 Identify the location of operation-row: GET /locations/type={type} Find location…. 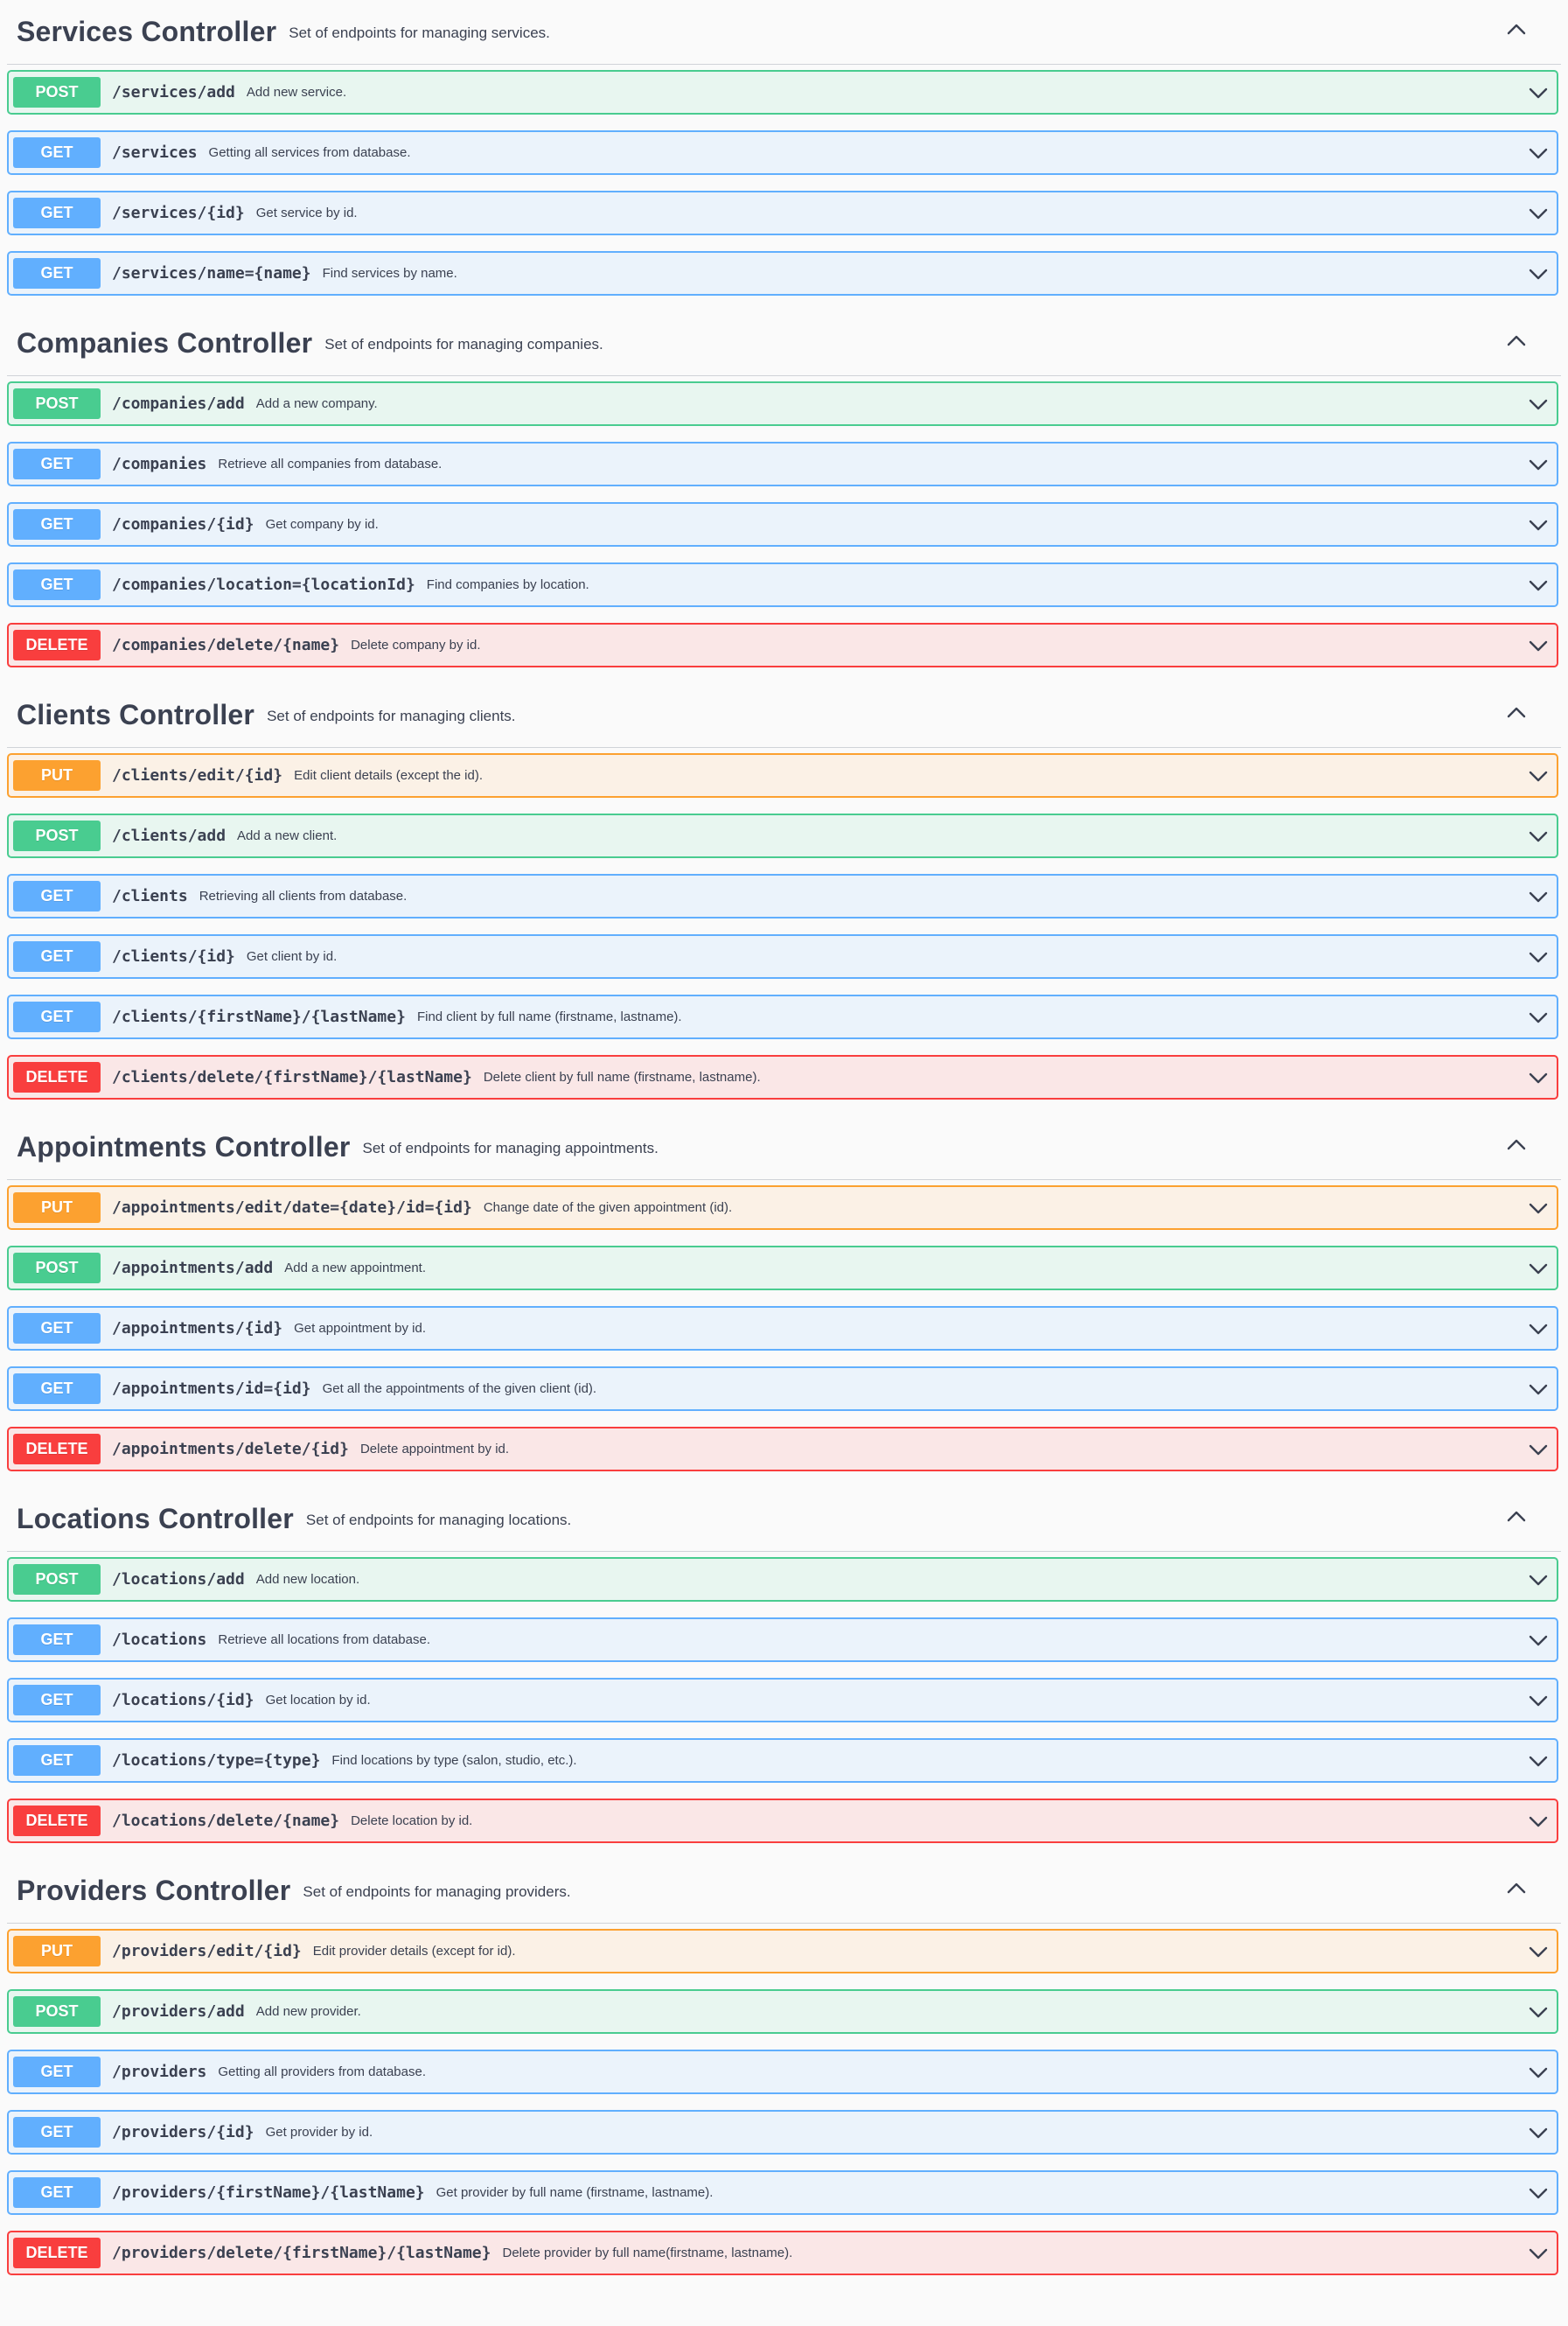
(782, 1760).